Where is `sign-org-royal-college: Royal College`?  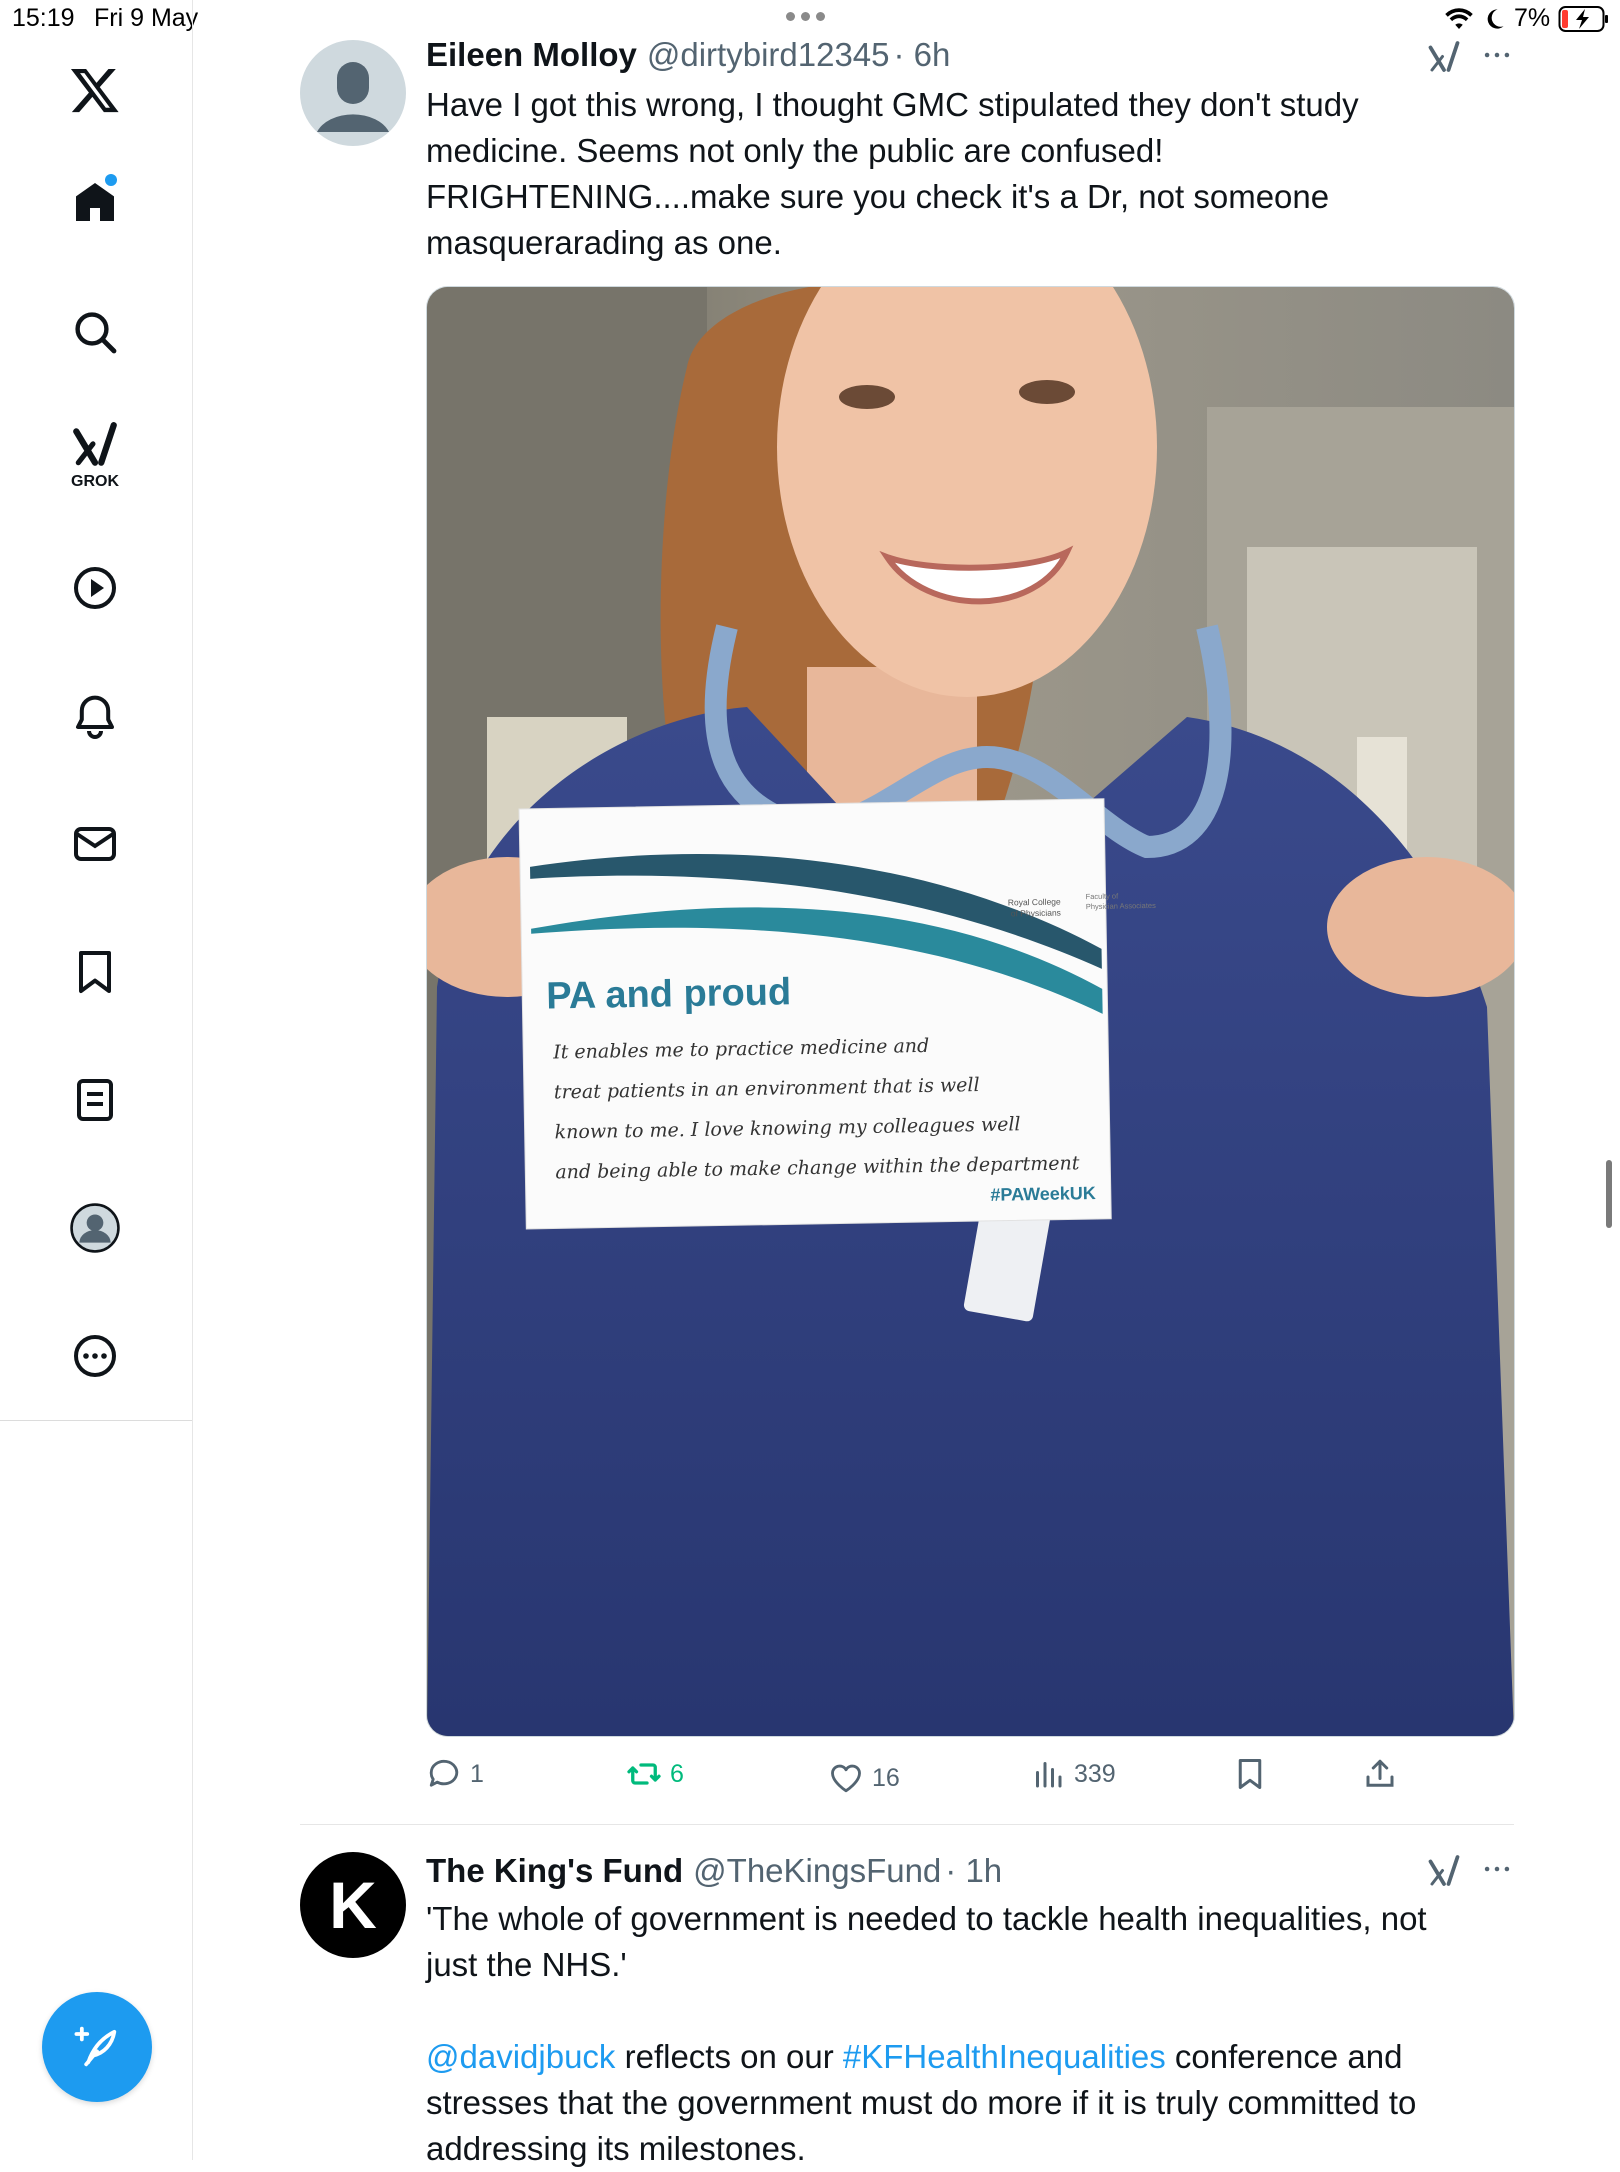 sign-org-royal-college: Royal College is located at coordinates (1034, 902).